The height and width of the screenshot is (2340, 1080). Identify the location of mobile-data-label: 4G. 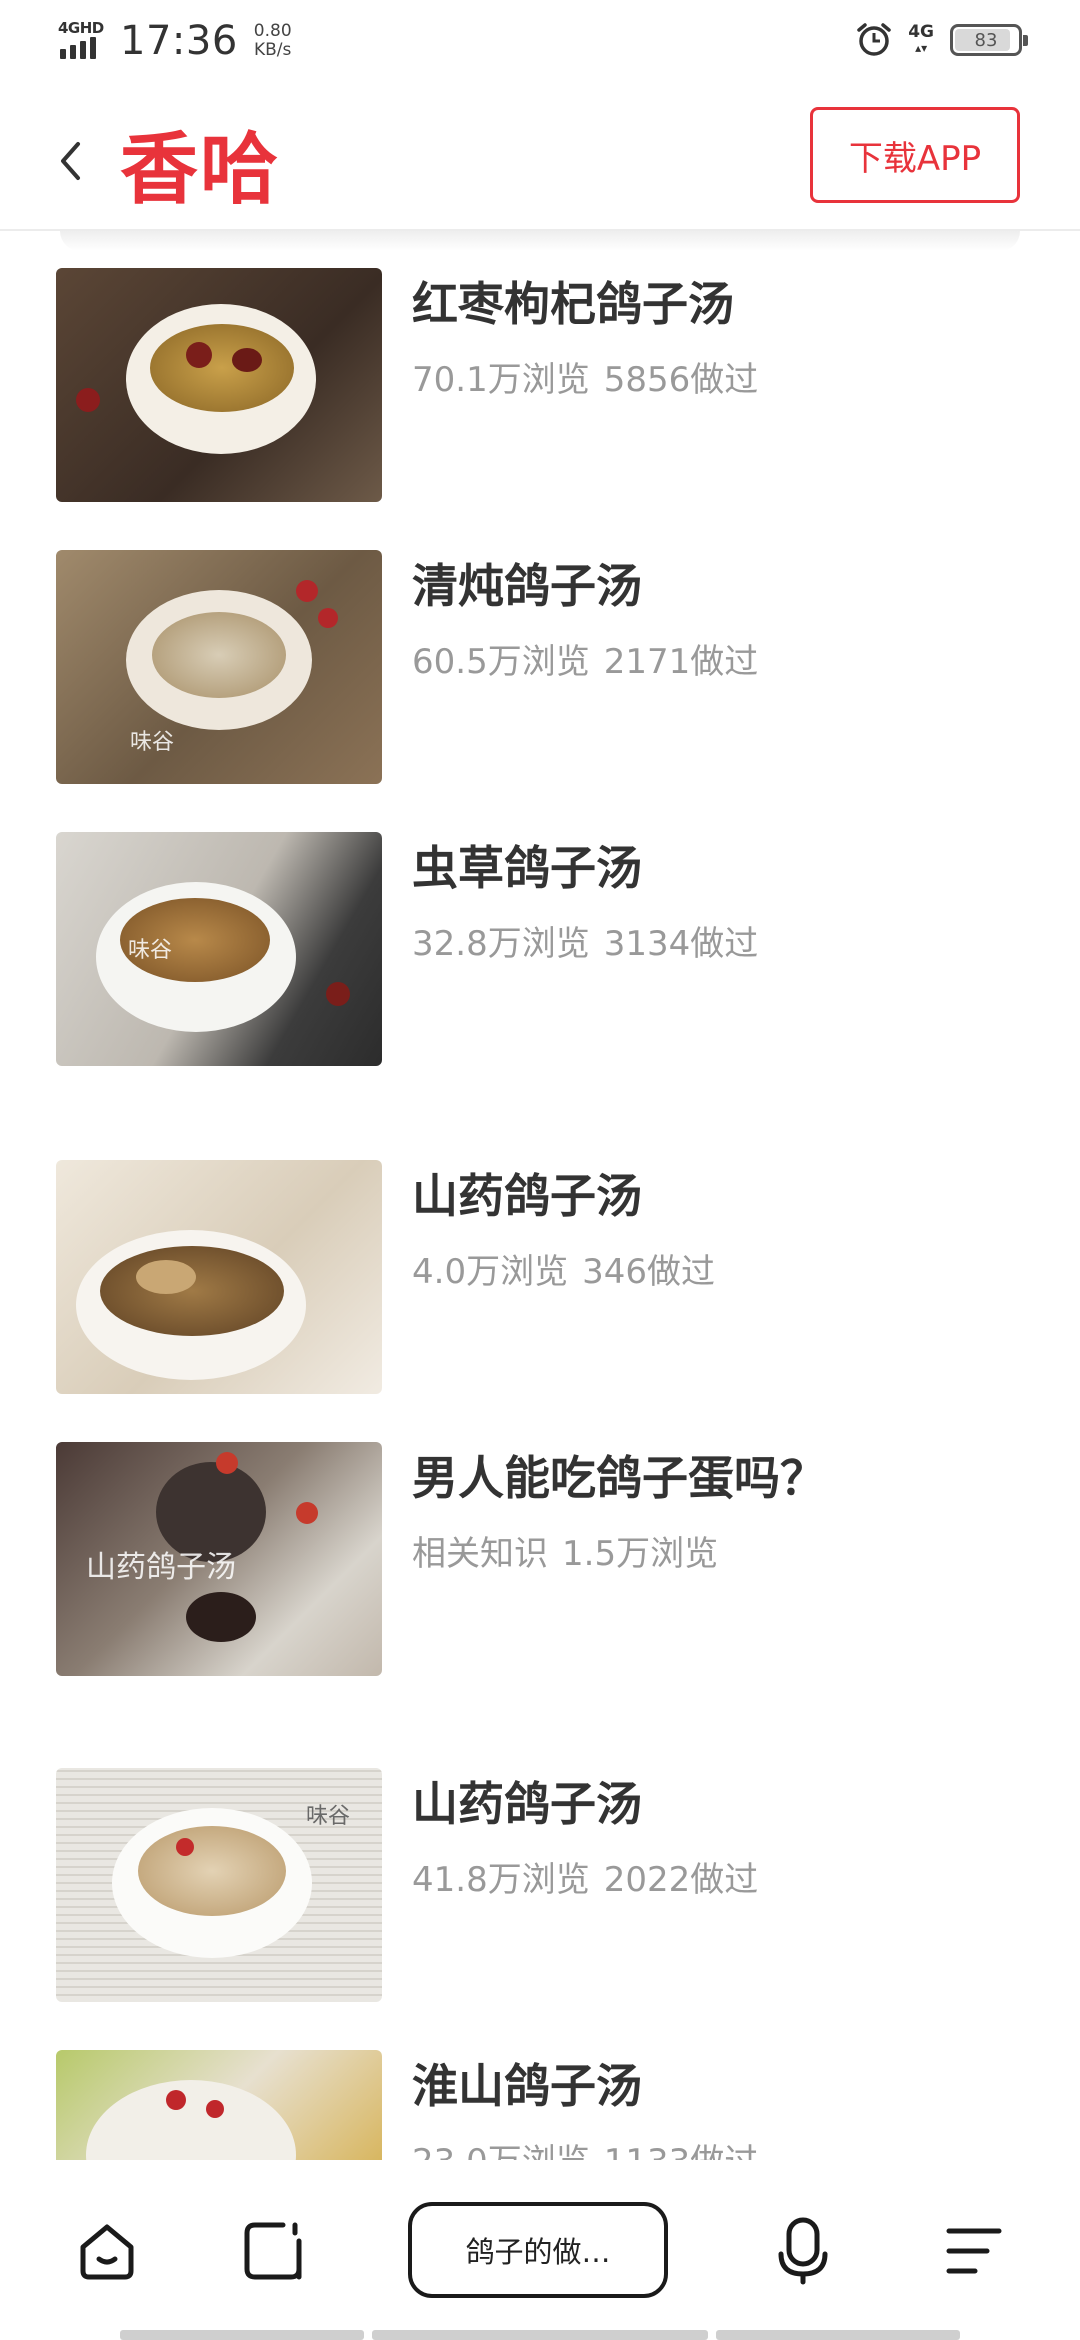
(921, 32).